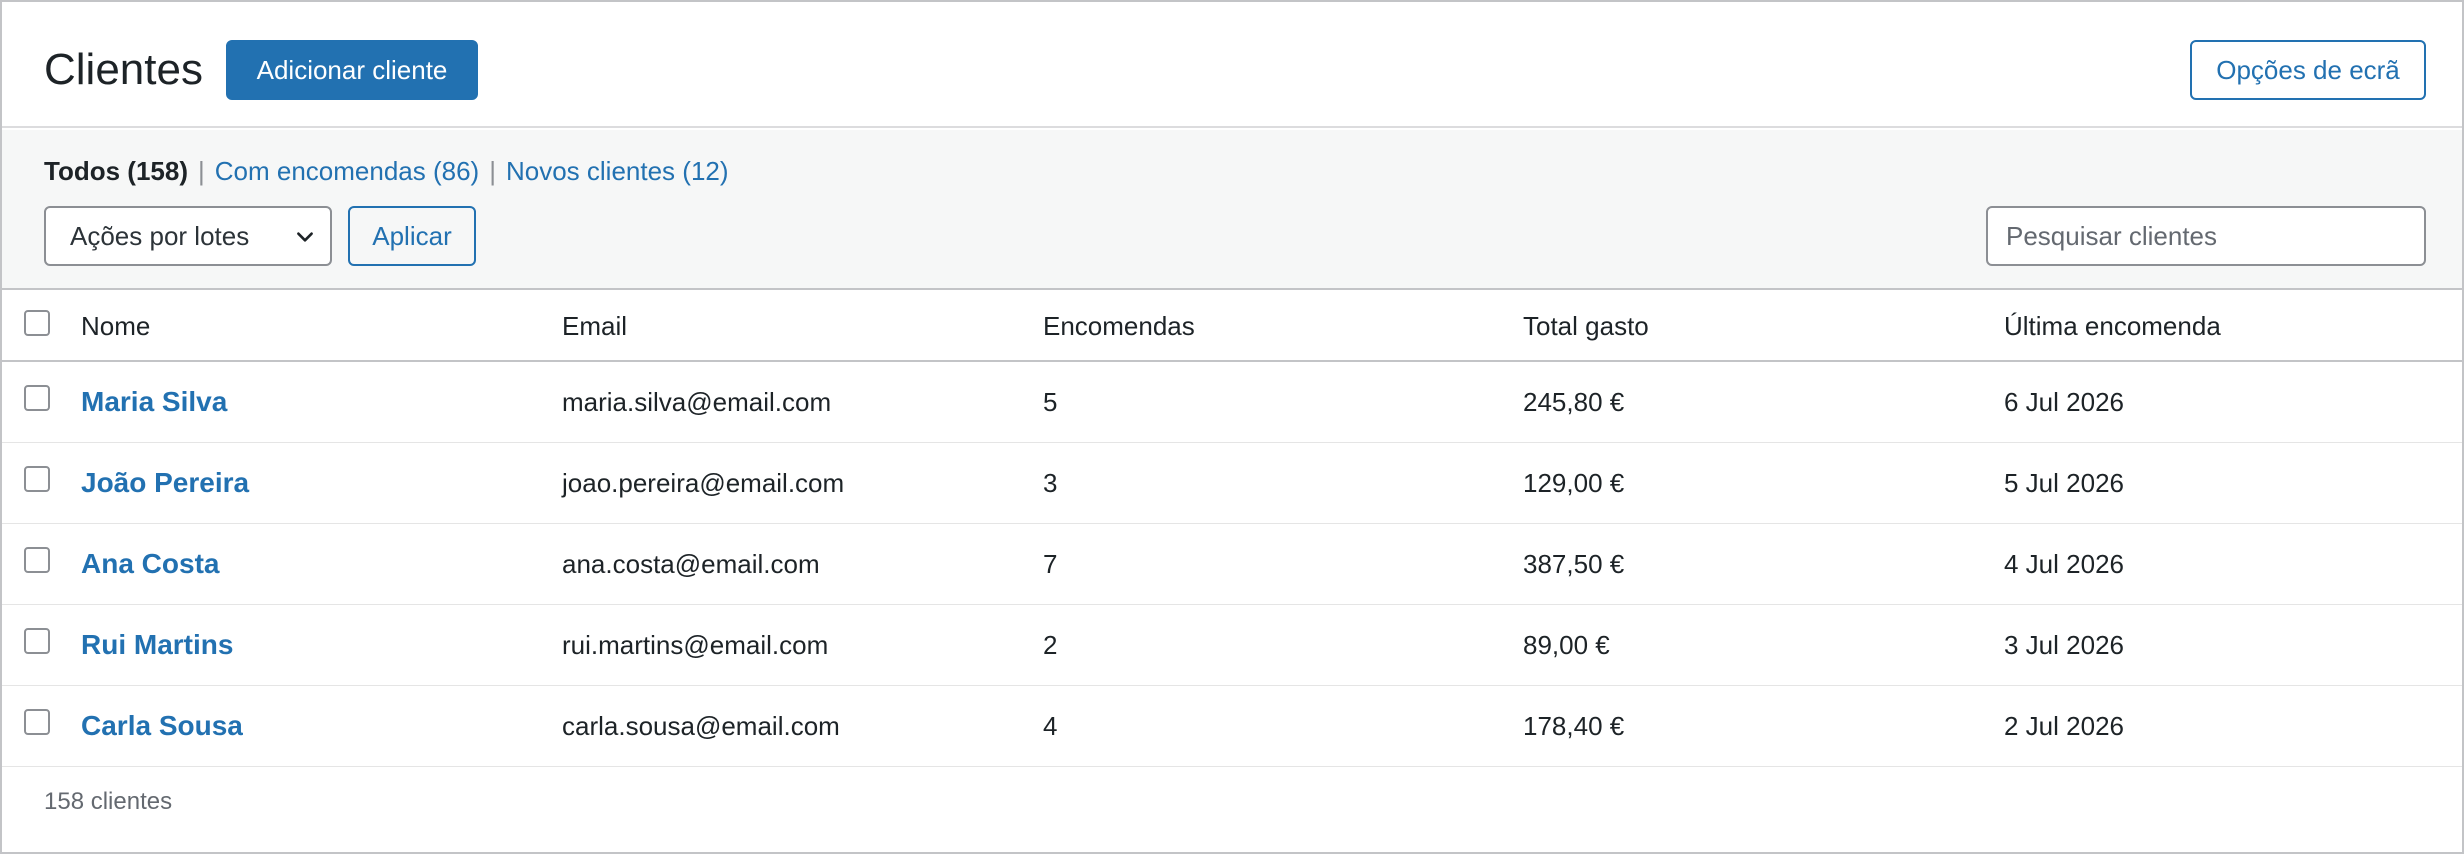 Image resolution: width=2464 pixels, height=854 pixels. I want to click on customer-orders-count: 7, so click(1050, 563).